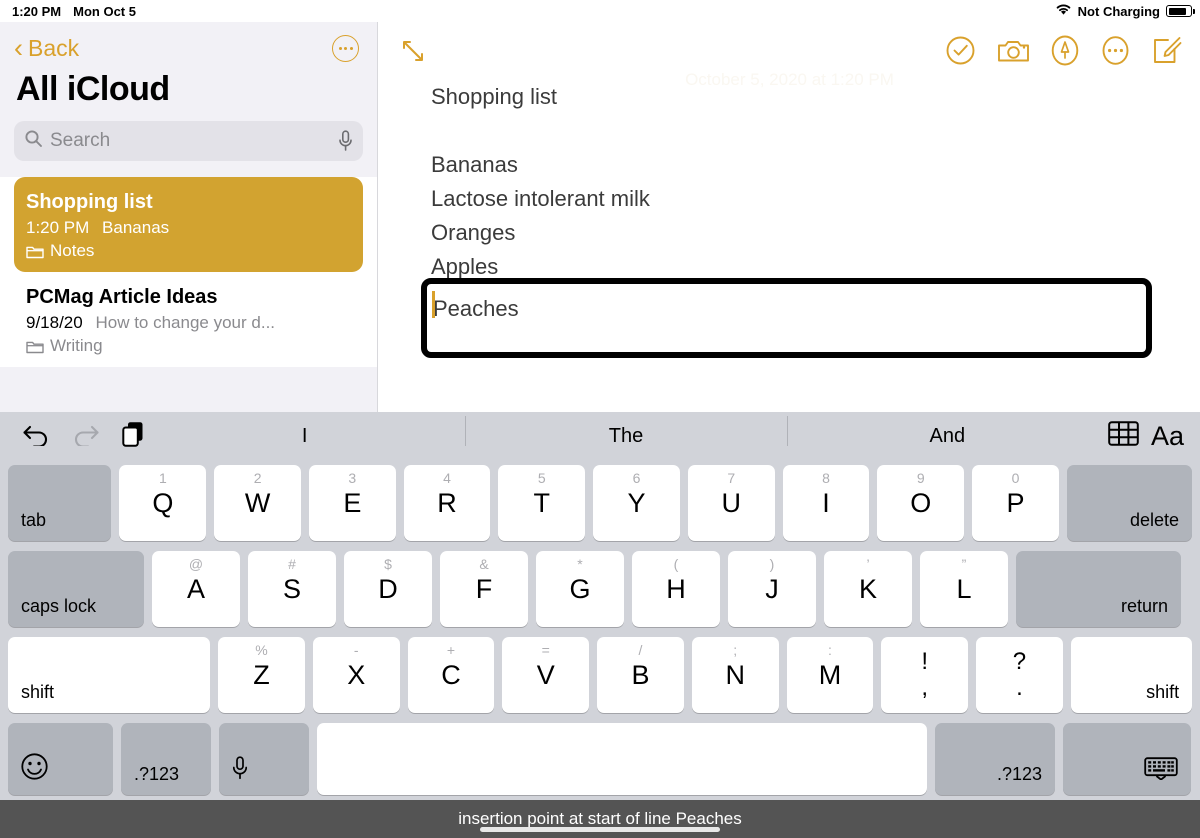 The width and height of the screenshot is (1200, 838). What do you see at coordinates (80, 140) in the screenshot?
I see `search-placeholder: Search` at bounding box center [80, 140].